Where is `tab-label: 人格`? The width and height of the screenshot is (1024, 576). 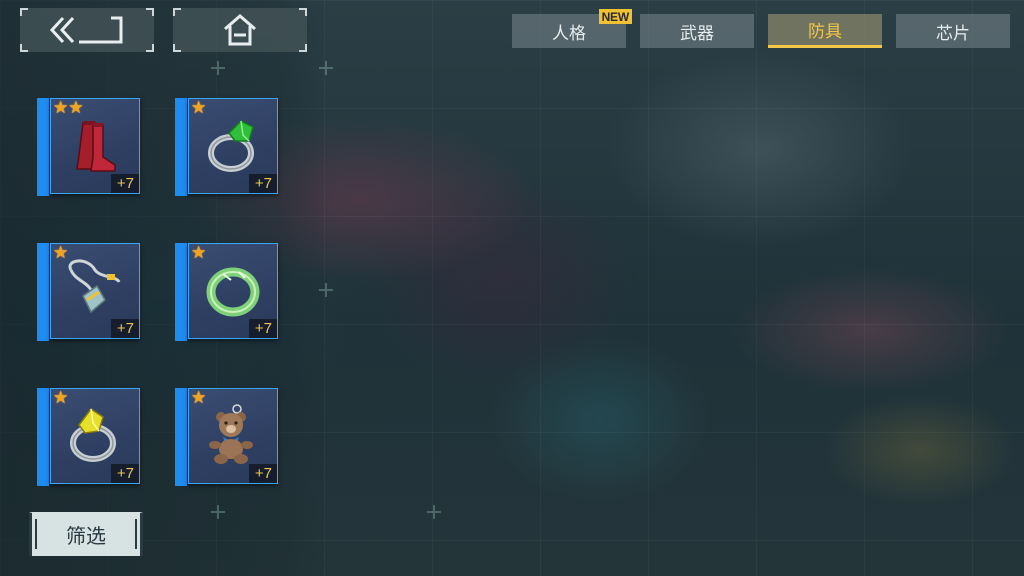
tab-label: 人格 is located at coordinates (569, 33).